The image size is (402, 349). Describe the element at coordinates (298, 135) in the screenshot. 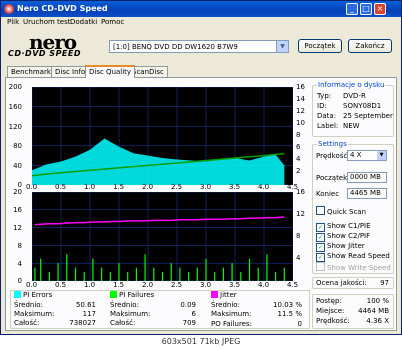

I see `top-right-tick: 8` at that location.